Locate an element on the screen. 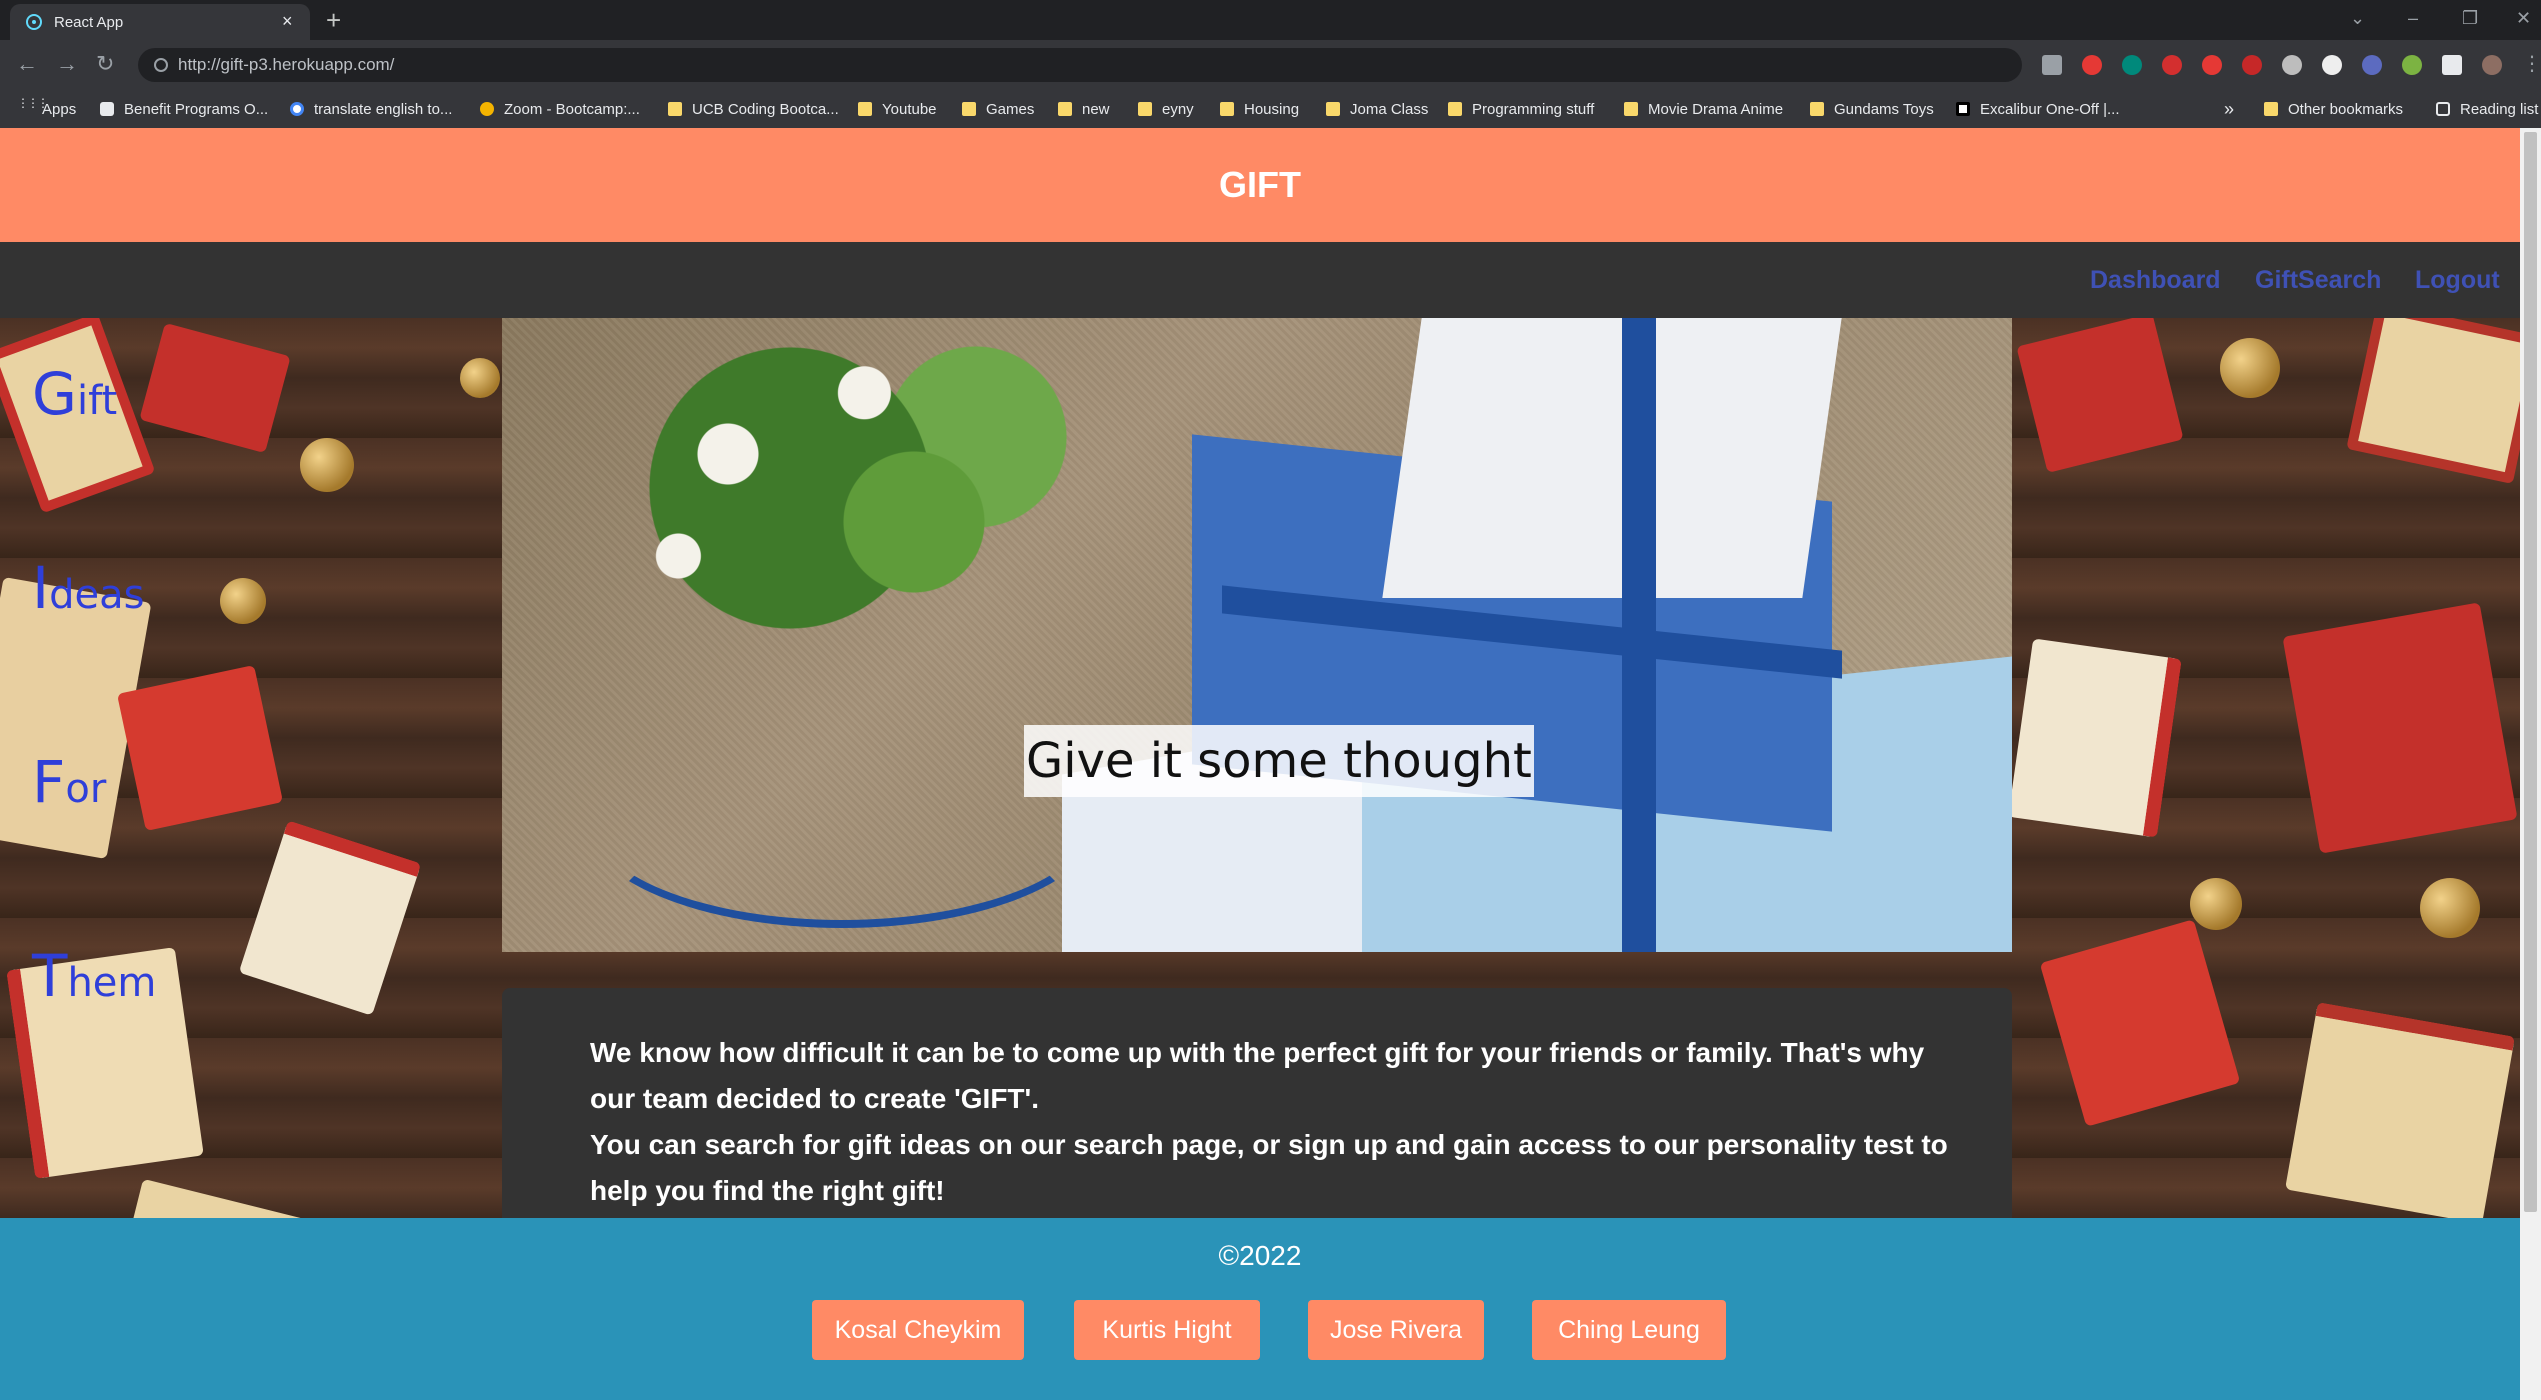 The width and height of the screenshot is (2541, 1400). puzzle-icon is located at coordinates (2452, 65).